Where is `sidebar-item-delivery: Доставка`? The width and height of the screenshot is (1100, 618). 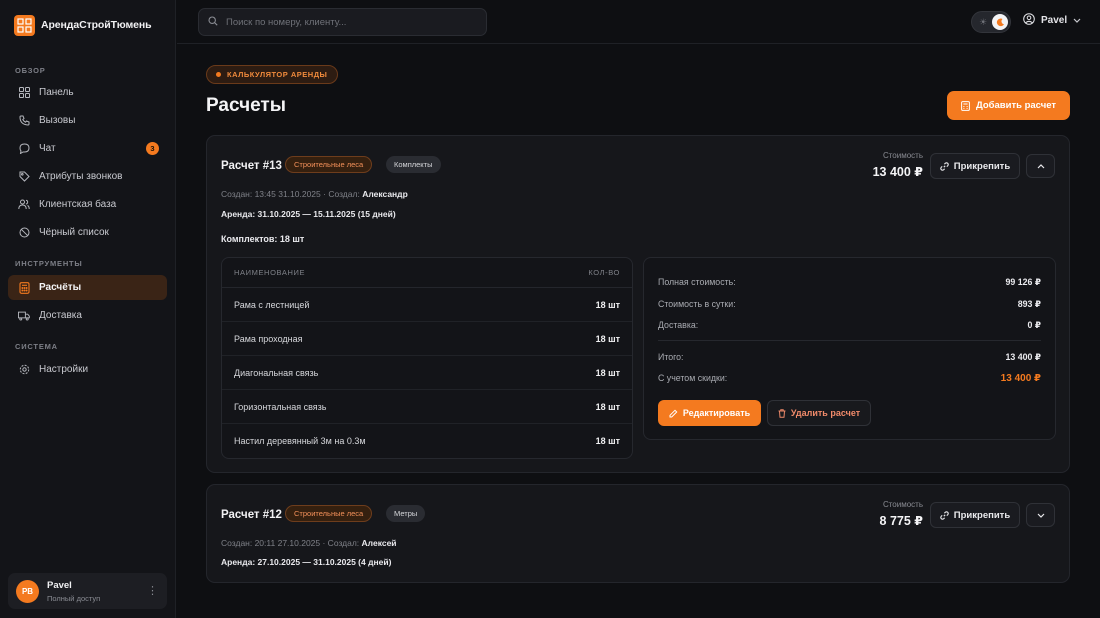
sidebar-item-delivery: Доставка is located at coordinates (87, 315).